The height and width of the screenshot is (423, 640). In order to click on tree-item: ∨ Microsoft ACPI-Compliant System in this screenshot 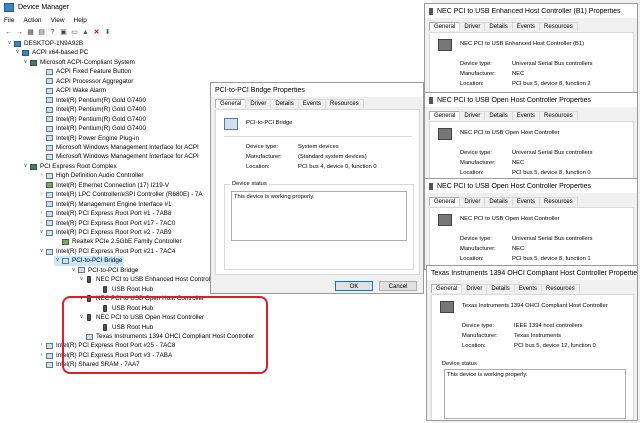, I will do `click(78, 62)`.